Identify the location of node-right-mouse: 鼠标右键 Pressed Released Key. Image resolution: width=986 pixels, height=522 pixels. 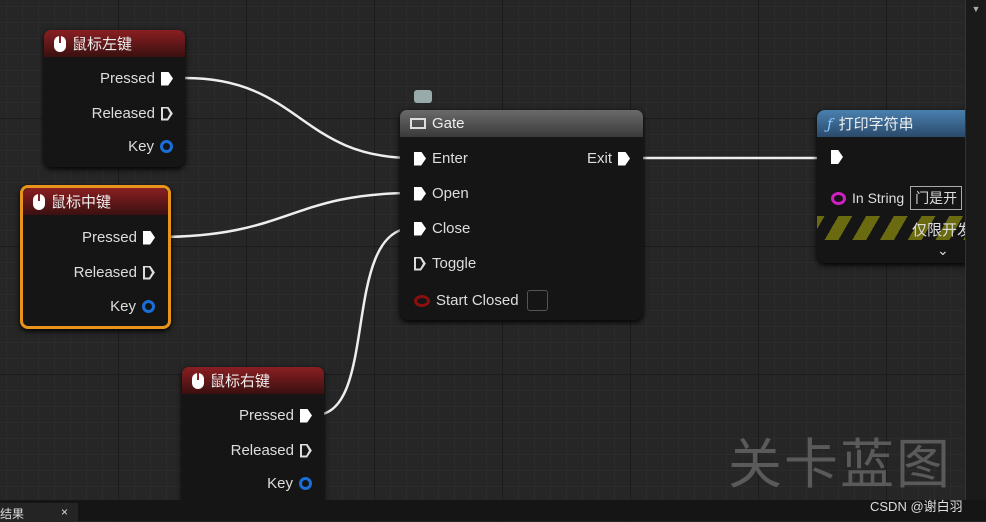
(253, 437).